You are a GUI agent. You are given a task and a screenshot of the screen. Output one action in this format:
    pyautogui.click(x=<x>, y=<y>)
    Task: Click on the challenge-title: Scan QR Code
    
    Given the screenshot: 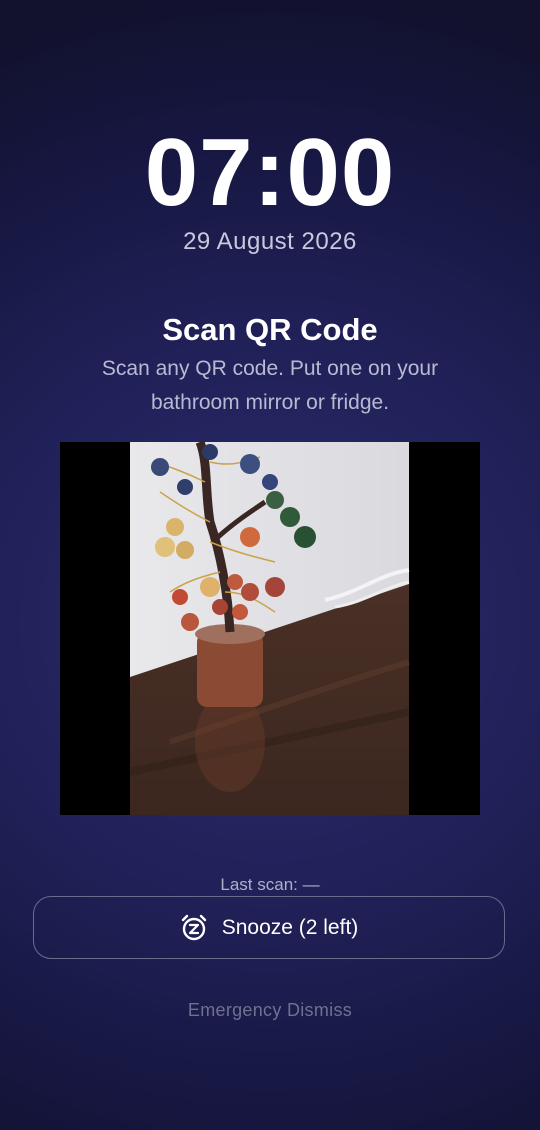 What is the action you would take?
    pyautogui.click(x=270, y=329)
    